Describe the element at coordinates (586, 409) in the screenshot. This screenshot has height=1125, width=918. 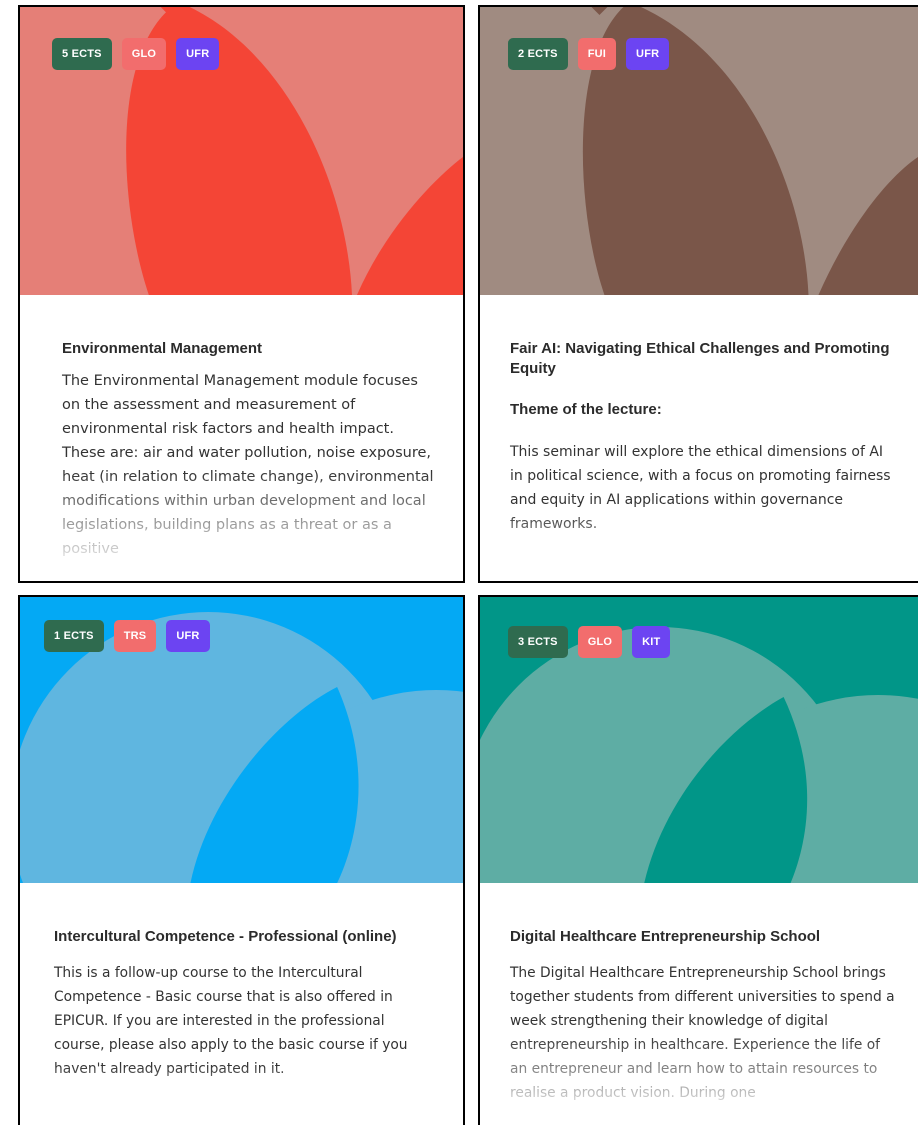
I see `course-subtitle: Theme of the lecture:` at that location.